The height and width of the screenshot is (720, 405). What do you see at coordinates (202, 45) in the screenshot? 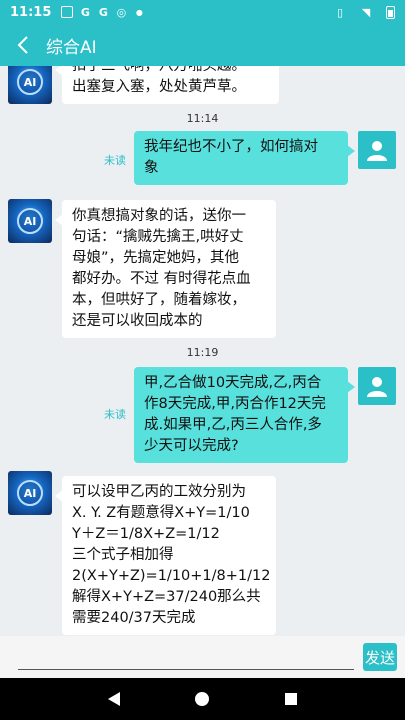
I see `app-bar: 综合AI` at bounding box center [202, 45].